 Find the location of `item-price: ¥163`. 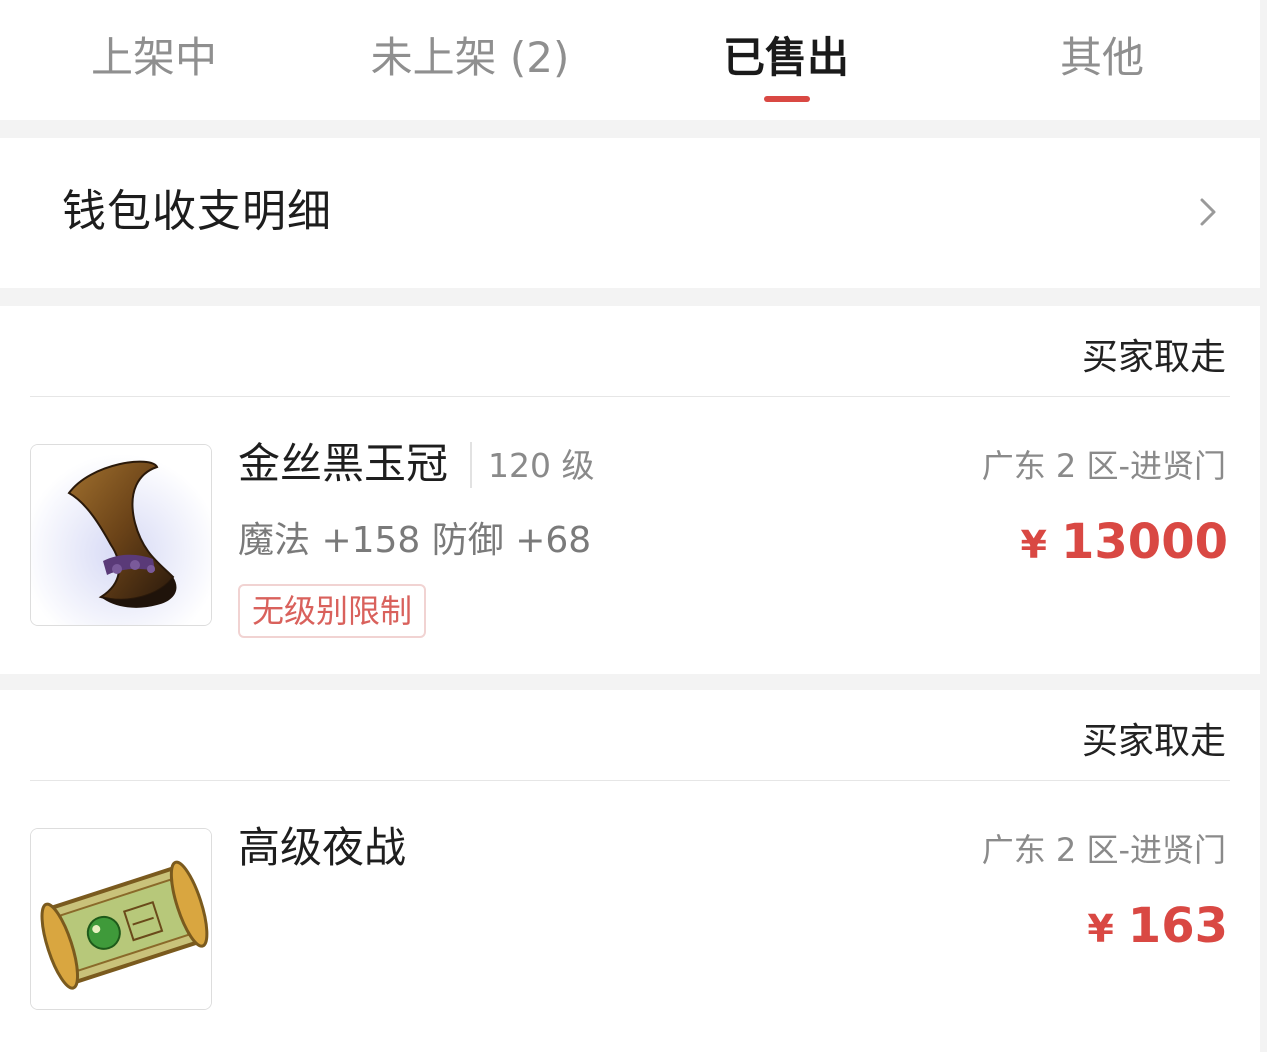

item-price: ¥163 is located at coordinates (1157, 927).